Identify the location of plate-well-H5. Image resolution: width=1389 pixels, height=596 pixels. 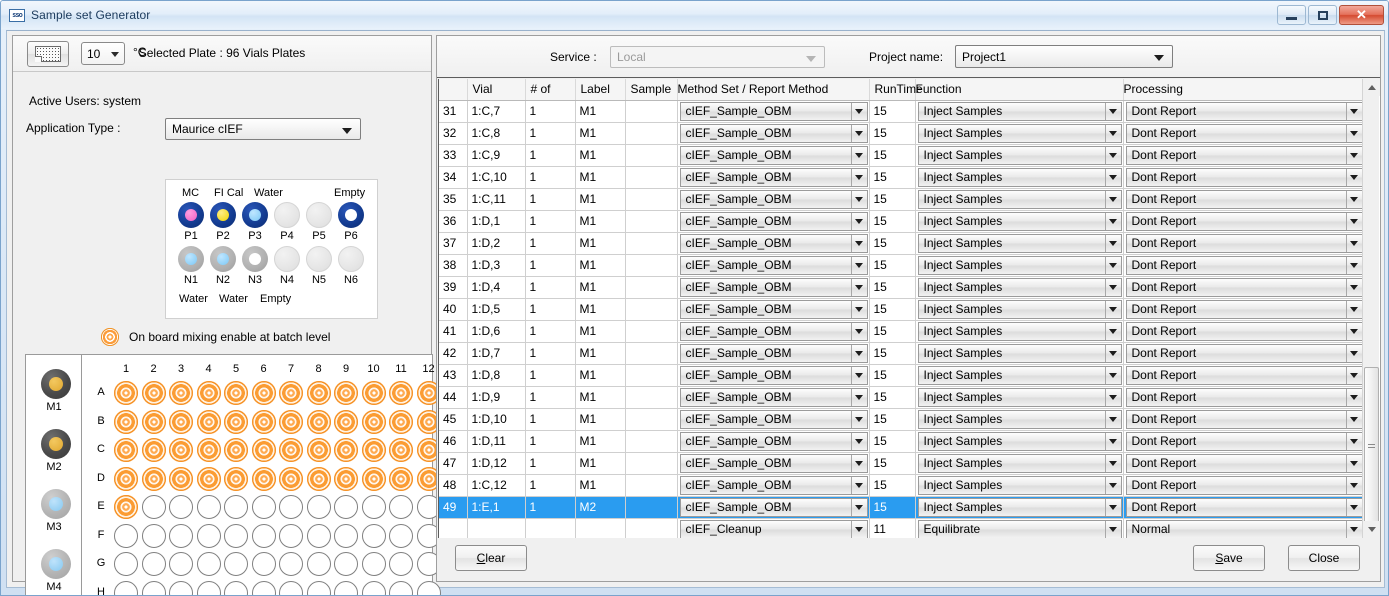
(236, 587).